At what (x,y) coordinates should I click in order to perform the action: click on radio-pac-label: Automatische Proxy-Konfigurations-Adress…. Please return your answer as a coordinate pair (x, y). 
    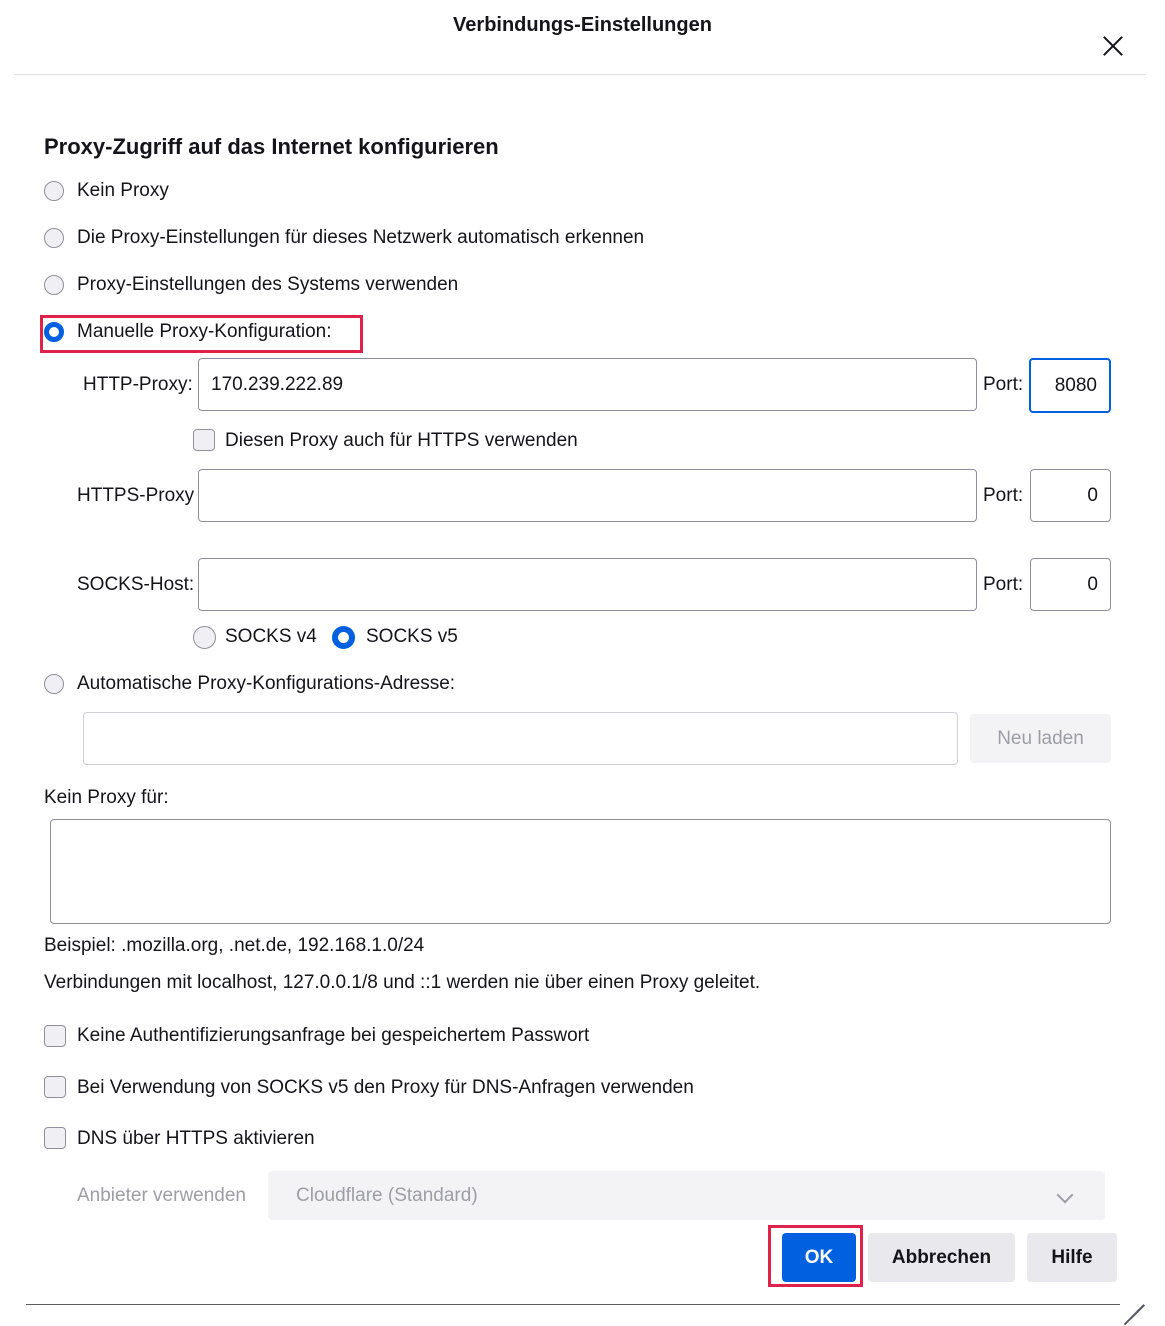
    Looking at the image, I should click on (266, 684).